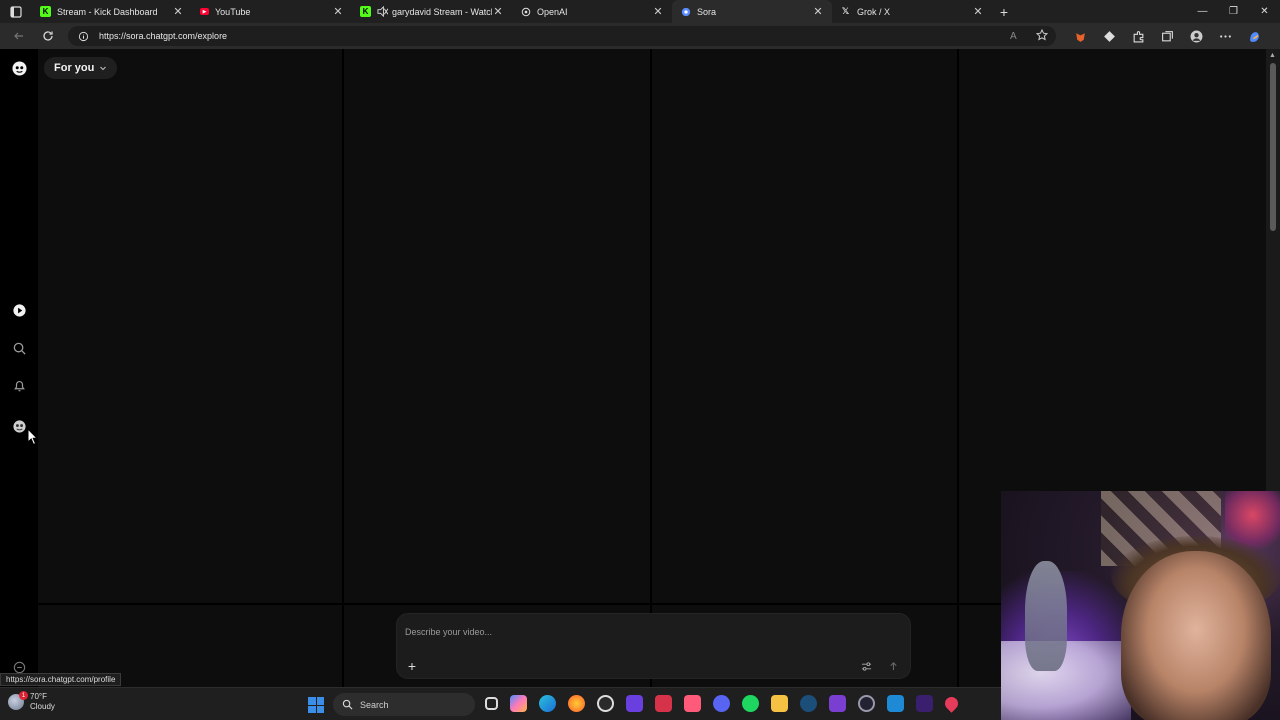  Describe the element at coordinates (19, 68) in the screenshot. I see `sora-logo-icon` at that location.